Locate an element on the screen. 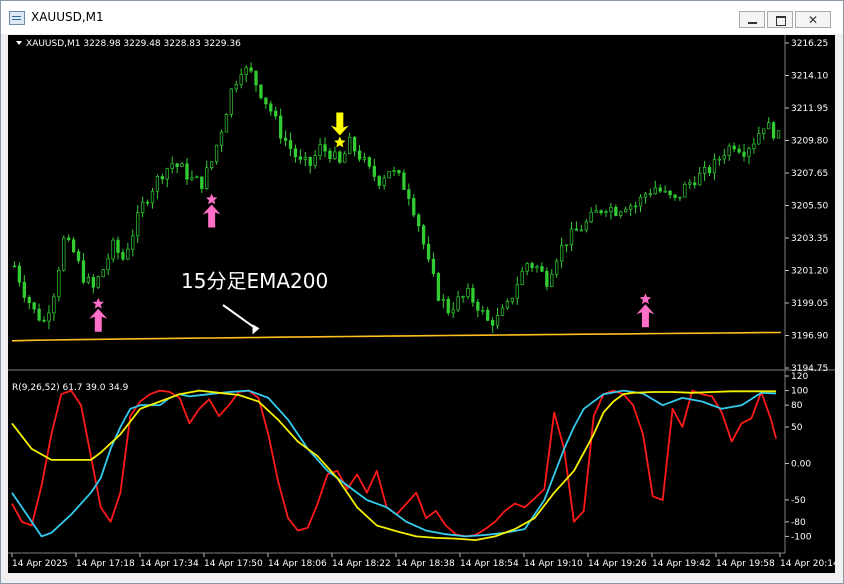 This screenshot has height=584, width=844. rci-axis-label: -100 is located at coordinates (801, 537).